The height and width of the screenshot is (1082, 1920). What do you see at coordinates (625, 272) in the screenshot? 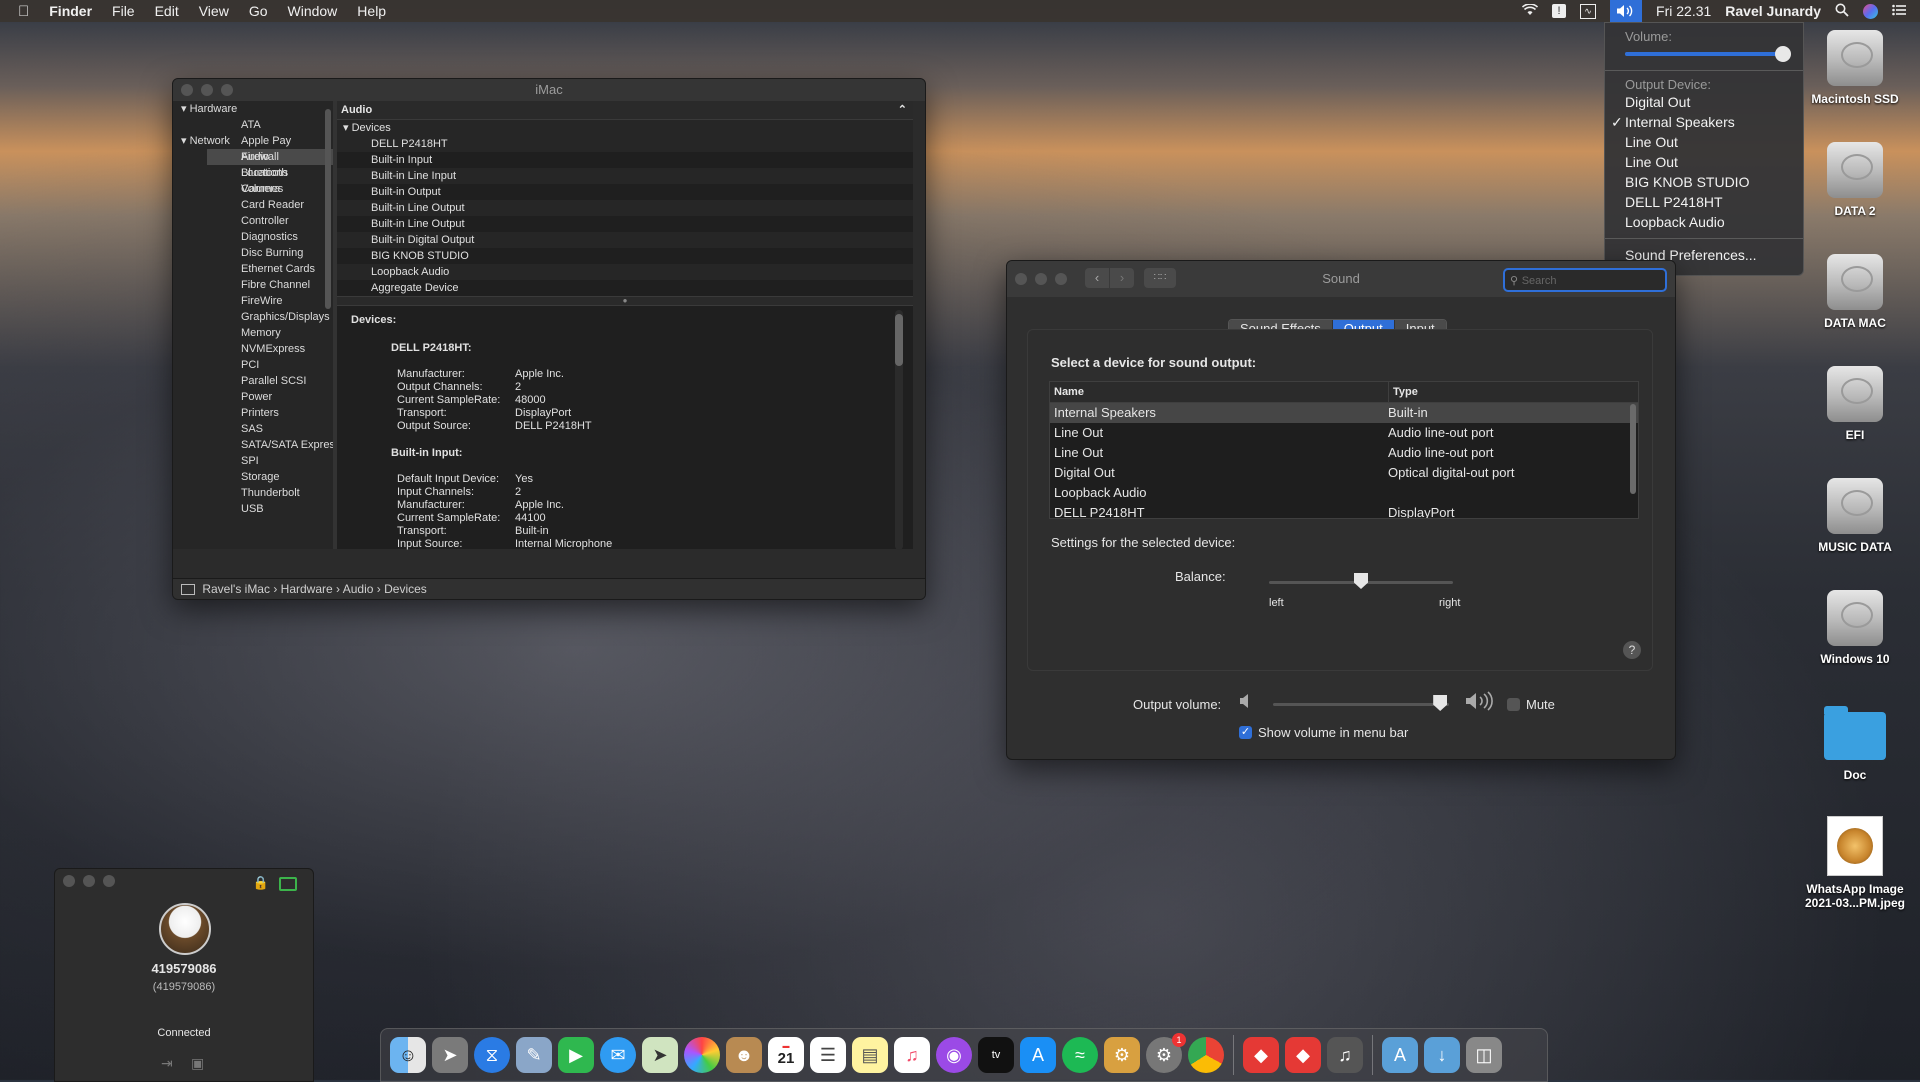
I see `device-list-row: Loopback Audio` at bounding box center [625, 272].